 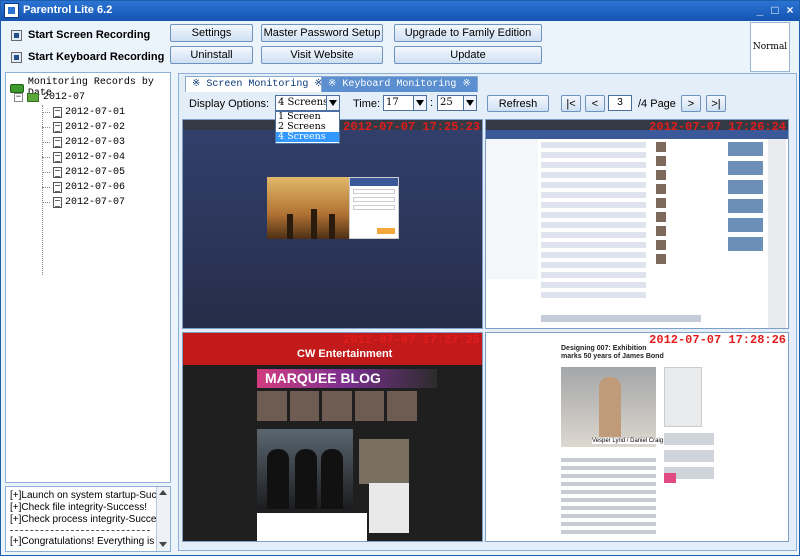 I want to click on log-line-final: [+]Congratulations! Everything is ready., so click(x=90, y=541).